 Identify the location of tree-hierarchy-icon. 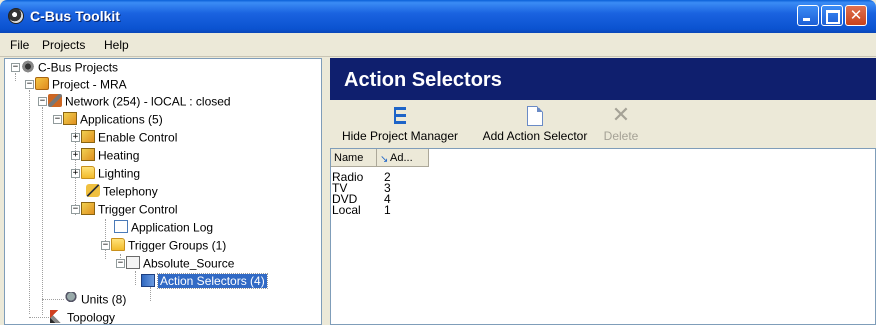
(400, 116).